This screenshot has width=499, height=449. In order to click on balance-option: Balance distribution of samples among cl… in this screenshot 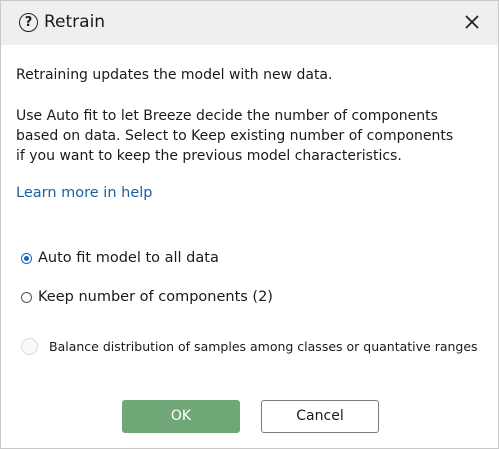, I will do `click(249, 346)`.